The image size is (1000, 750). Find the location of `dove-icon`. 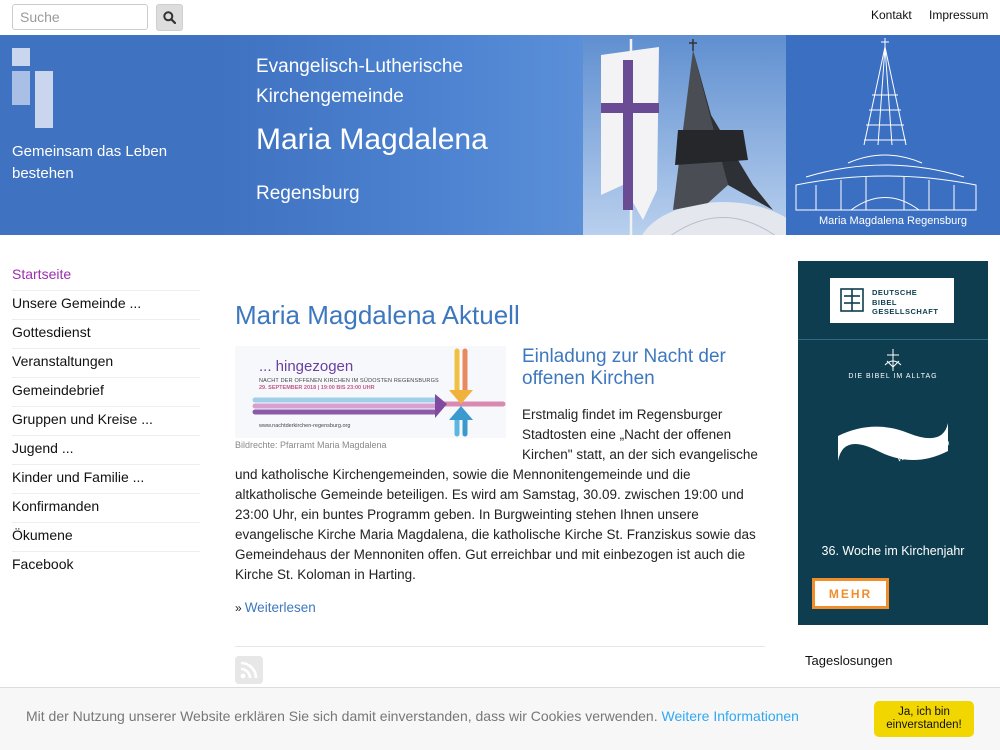

dove-icon is located at coordinates (893, 360).